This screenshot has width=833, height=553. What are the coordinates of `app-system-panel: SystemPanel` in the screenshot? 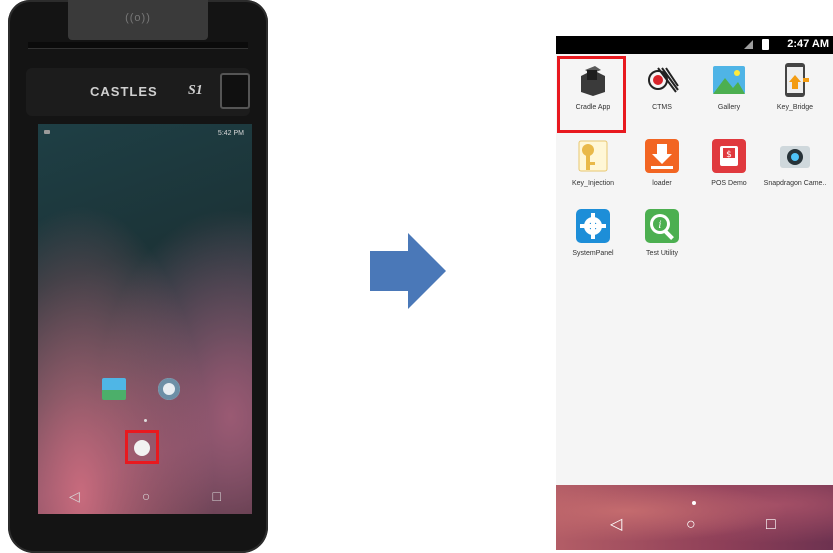 It's located at (593, 232).